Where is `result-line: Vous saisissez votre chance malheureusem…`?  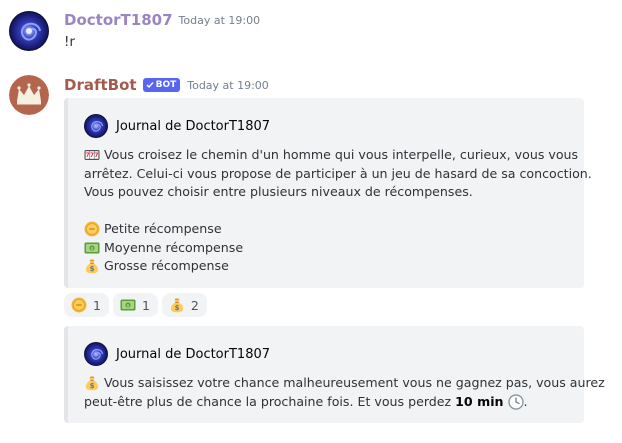 result-line: Vous saisissez votre chance malheureusem… is located at coordinates (344, 383).